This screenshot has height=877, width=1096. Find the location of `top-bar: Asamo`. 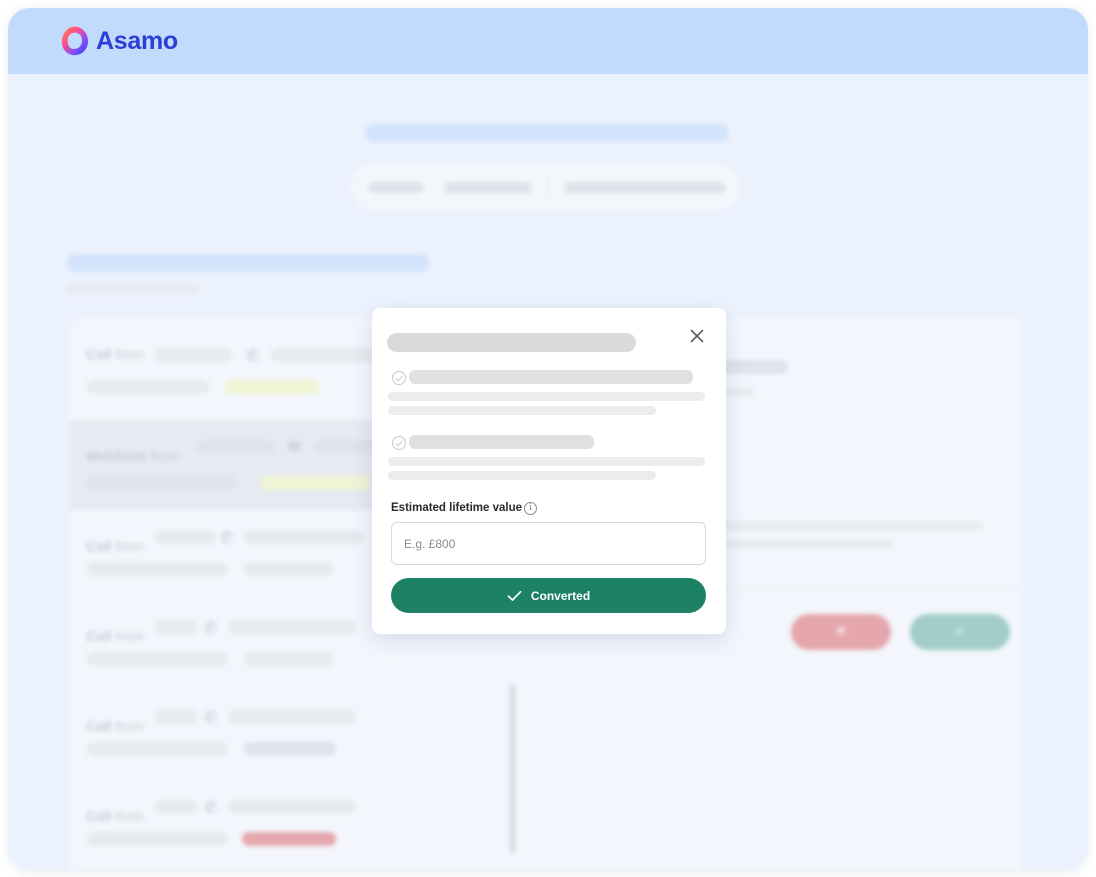

top-bar: Asamo is located at coordinates (548, 41).